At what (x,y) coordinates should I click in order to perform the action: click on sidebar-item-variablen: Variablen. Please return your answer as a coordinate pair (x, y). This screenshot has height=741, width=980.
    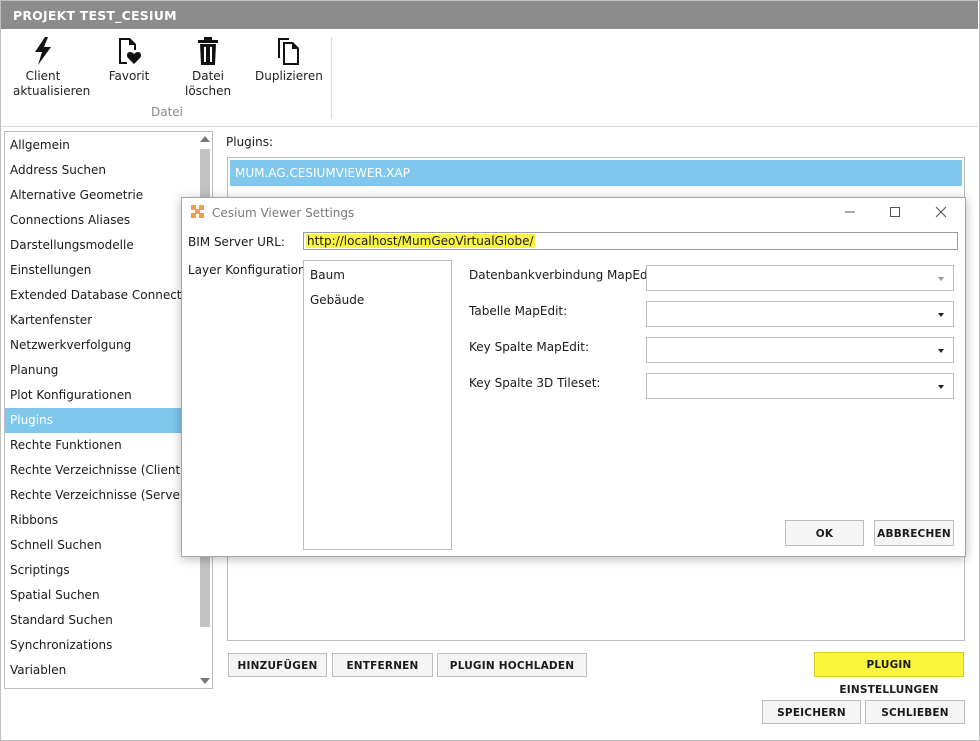
    Looking at the image, I should click on (96, 670).